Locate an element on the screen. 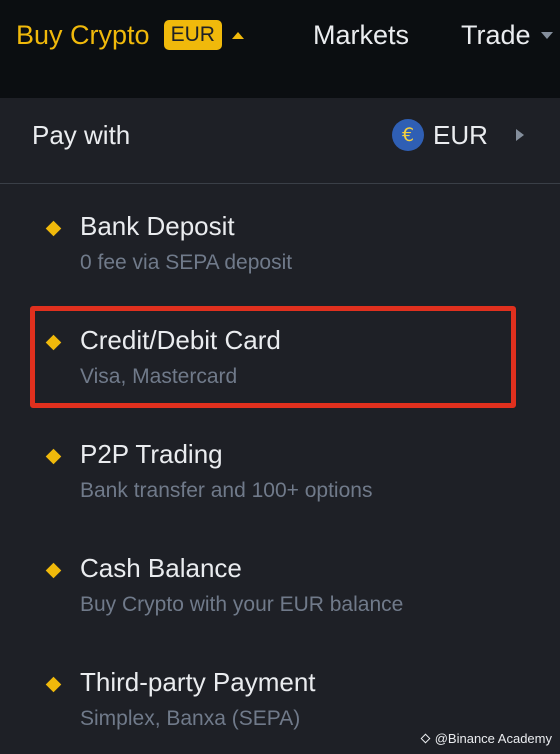  option-subtitle: Bank transfer and 100+ options is located at coordinates (226, 490).